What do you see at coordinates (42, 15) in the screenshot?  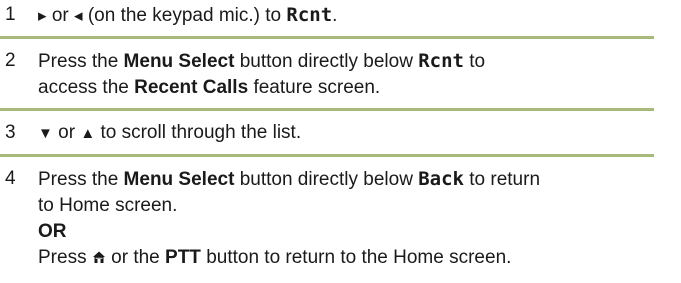 I see `right-arrow-icon: ▸` at bounding box center [42, 15].